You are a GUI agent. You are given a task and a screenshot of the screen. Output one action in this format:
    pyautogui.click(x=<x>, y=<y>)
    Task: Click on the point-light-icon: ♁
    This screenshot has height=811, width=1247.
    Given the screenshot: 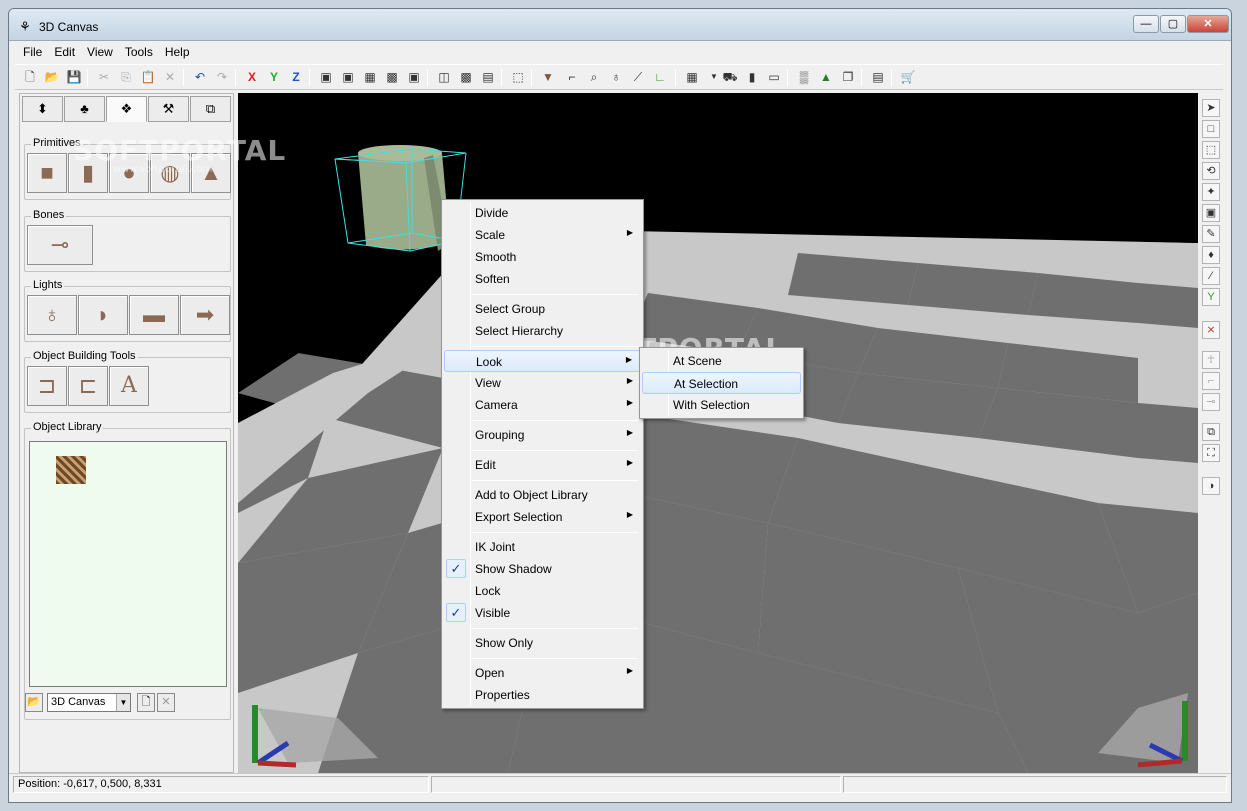 What is the action you would take?
    pyautogui.click(x=52, y=315)
    